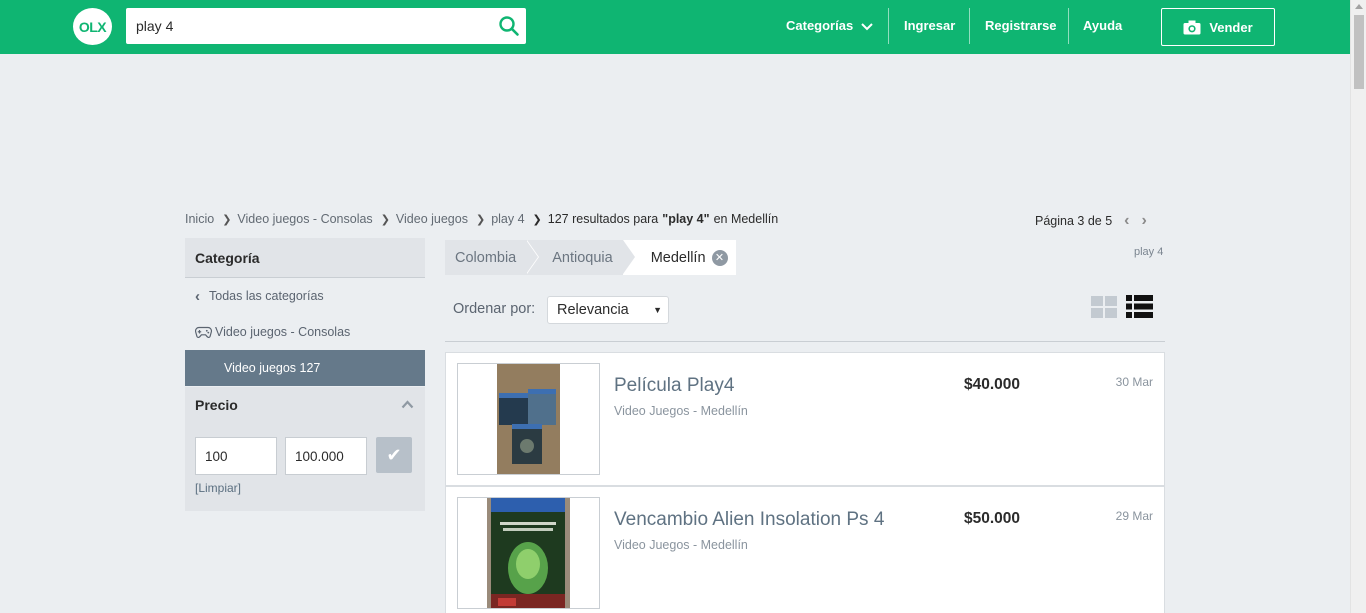  Describe the element at coordinates (1149, 252) in the screenshot. I see `search-tag: play 4` at that location.